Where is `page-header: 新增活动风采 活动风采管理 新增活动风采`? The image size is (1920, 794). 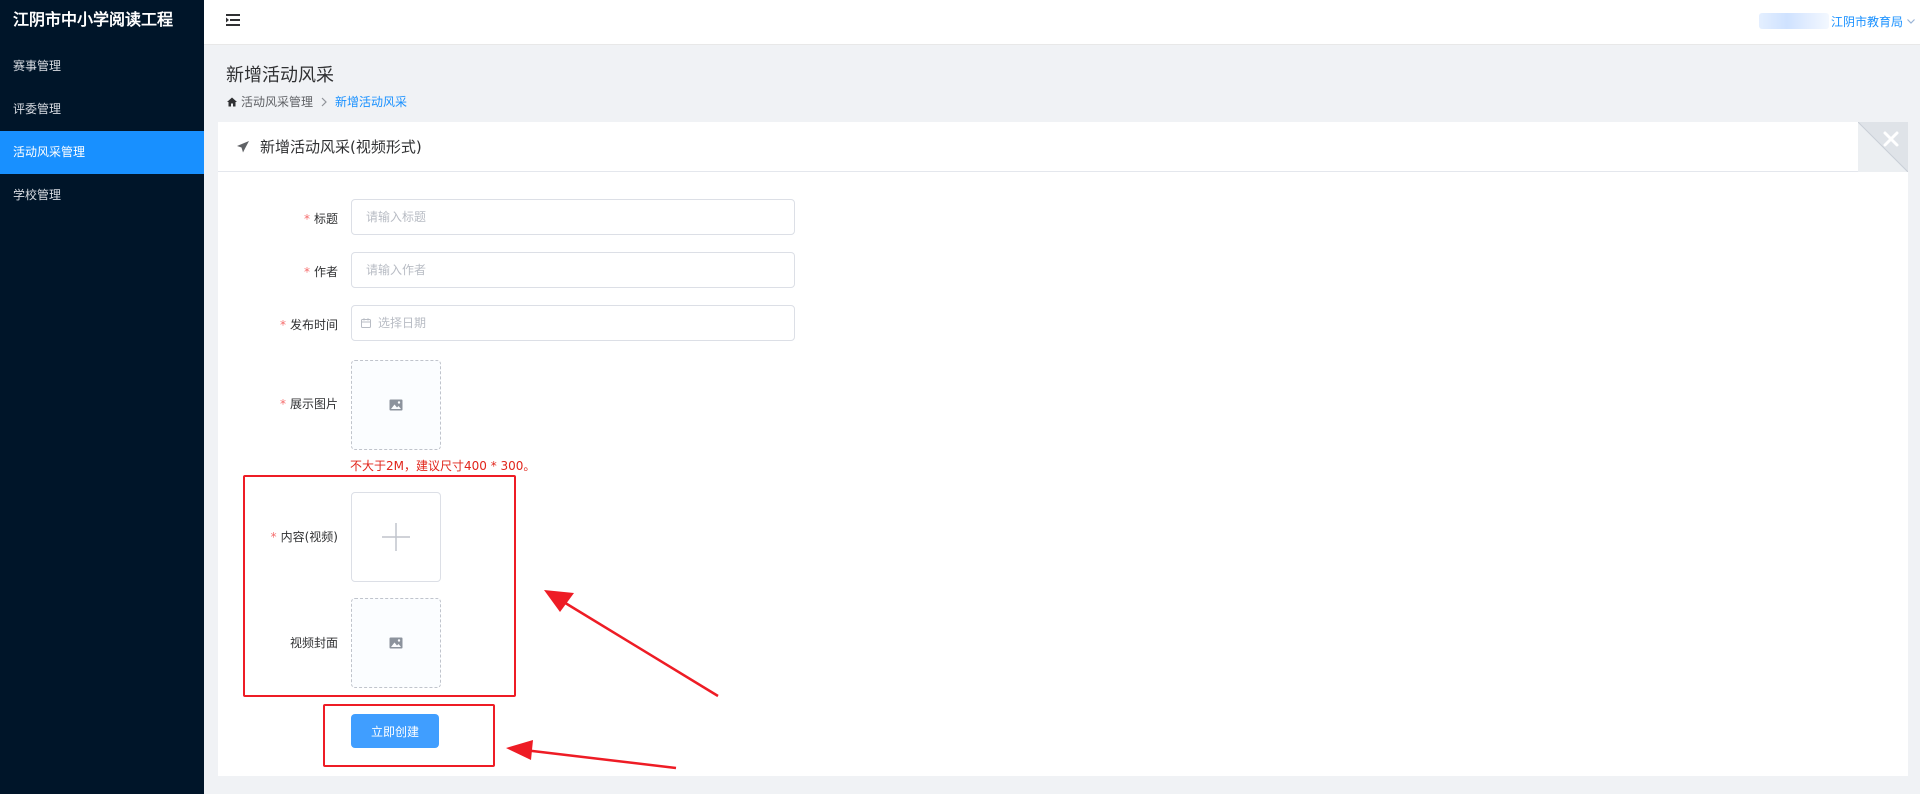 page-header: 新增活动风采 活动风采管理 新增活动风采 is located at coordinates (1062, 83).